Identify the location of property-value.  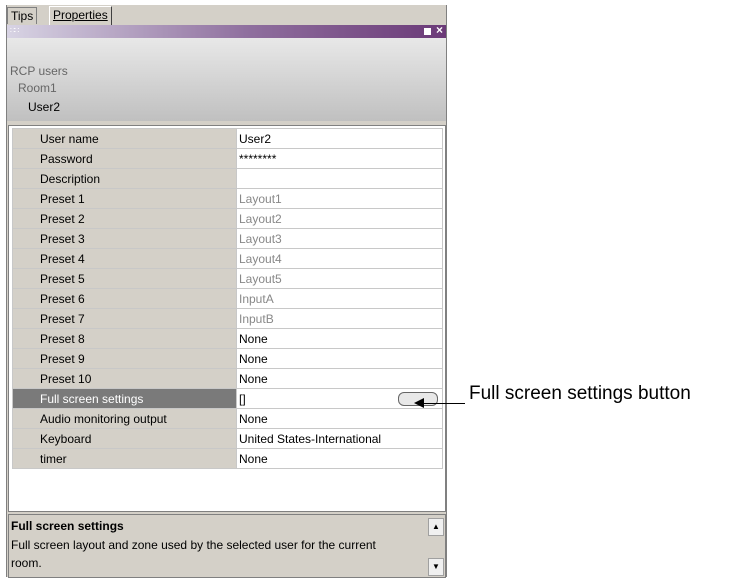
(339, 178).